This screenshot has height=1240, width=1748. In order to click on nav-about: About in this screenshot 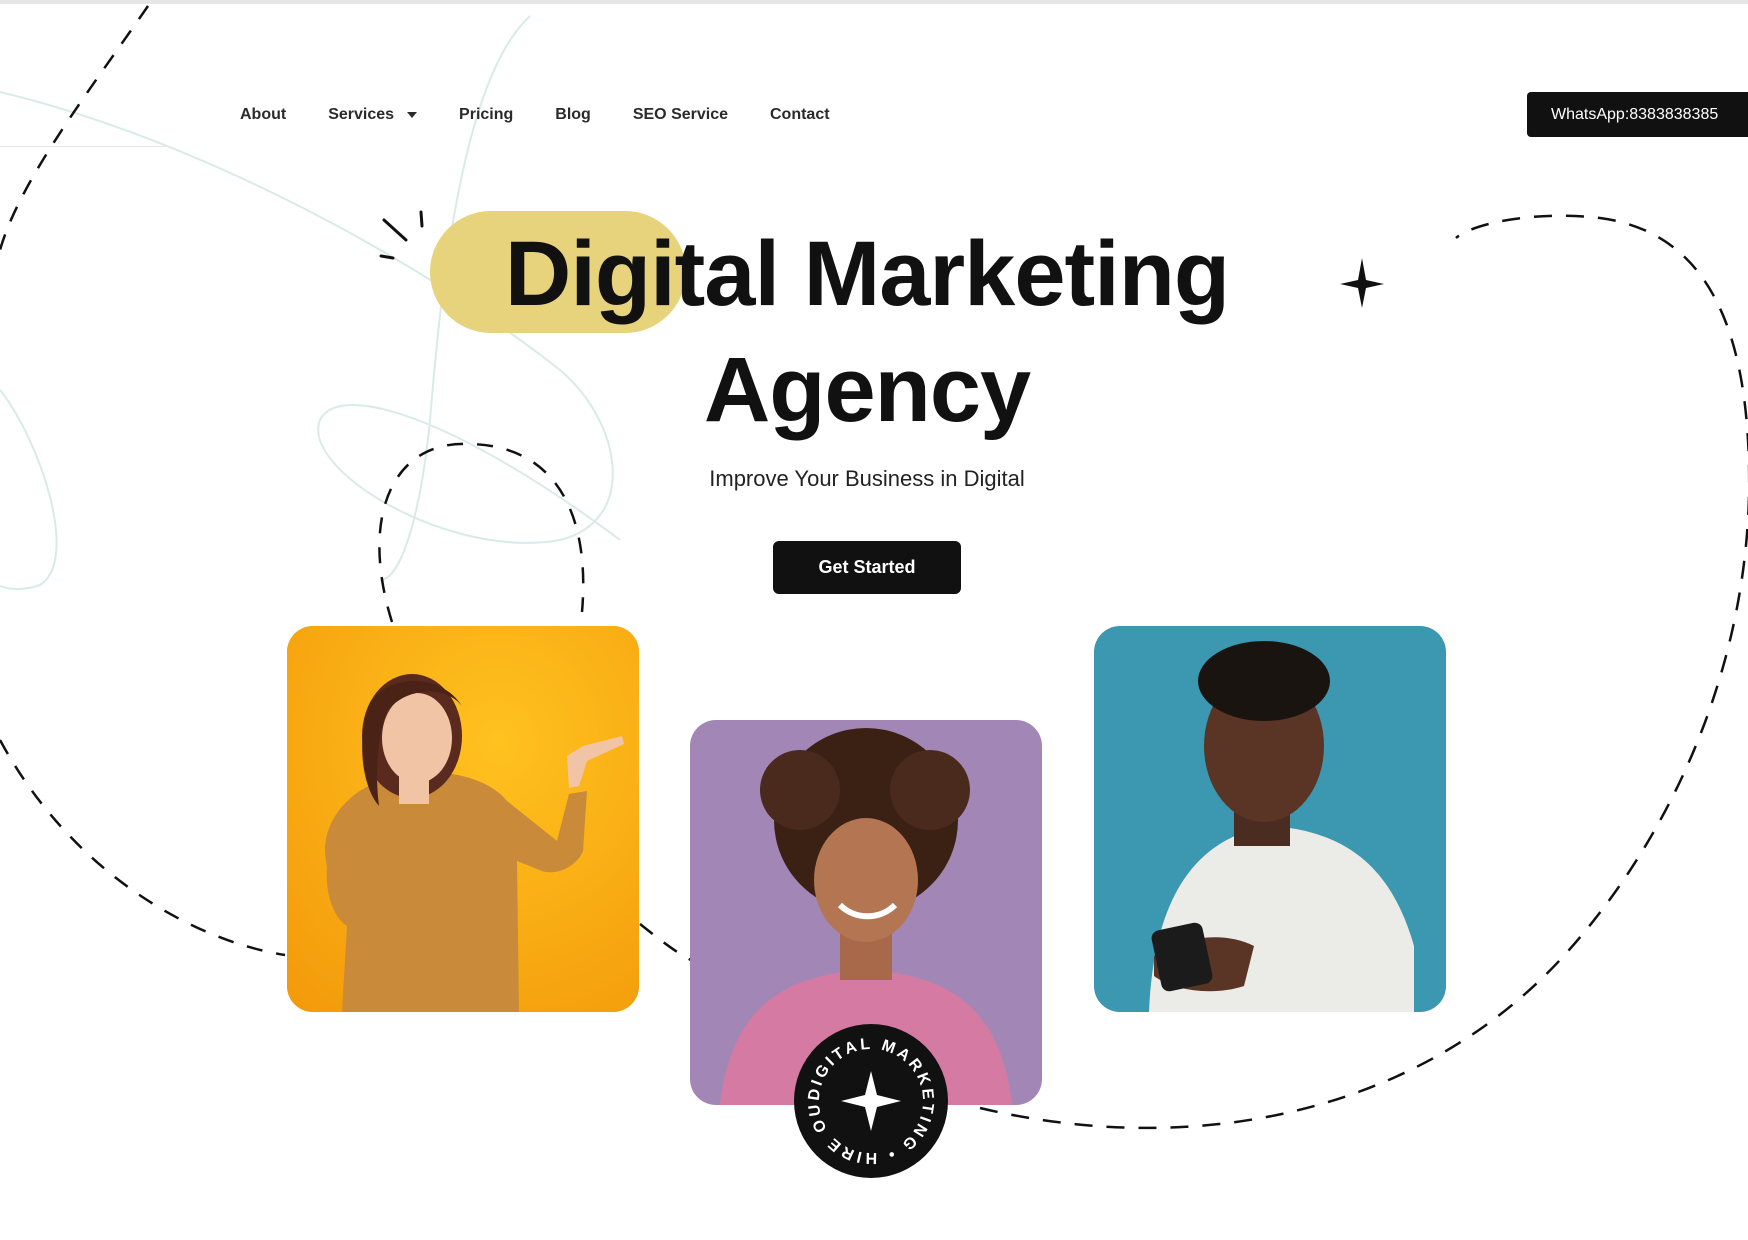, I will do `click(263, 115)`.